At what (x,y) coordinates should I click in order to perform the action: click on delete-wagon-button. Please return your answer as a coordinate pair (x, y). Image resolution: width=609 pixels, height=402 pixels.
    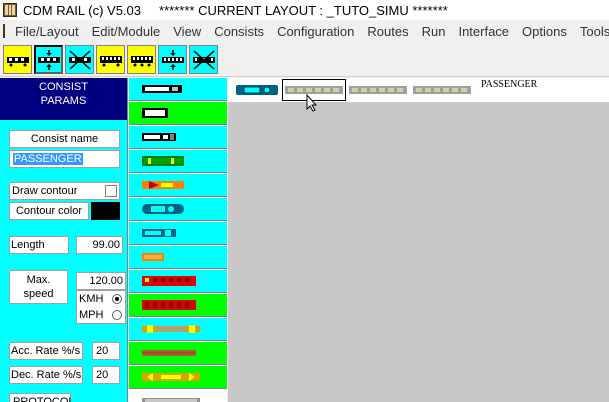
    Looking at the image, I should click on (203, 59).